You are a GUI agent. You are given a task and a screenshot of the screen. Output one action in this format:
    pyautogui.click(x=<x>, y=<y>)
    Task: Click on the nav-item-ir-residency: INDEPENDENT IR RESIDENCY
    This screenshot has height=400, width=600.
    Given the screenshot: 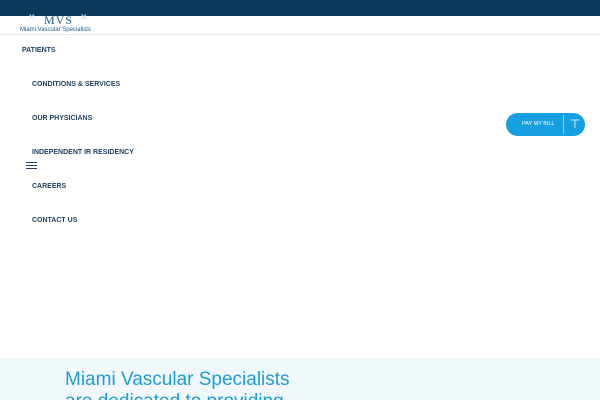 What is the action you would take?
    pyautogui.click(x=83, y=152)
    